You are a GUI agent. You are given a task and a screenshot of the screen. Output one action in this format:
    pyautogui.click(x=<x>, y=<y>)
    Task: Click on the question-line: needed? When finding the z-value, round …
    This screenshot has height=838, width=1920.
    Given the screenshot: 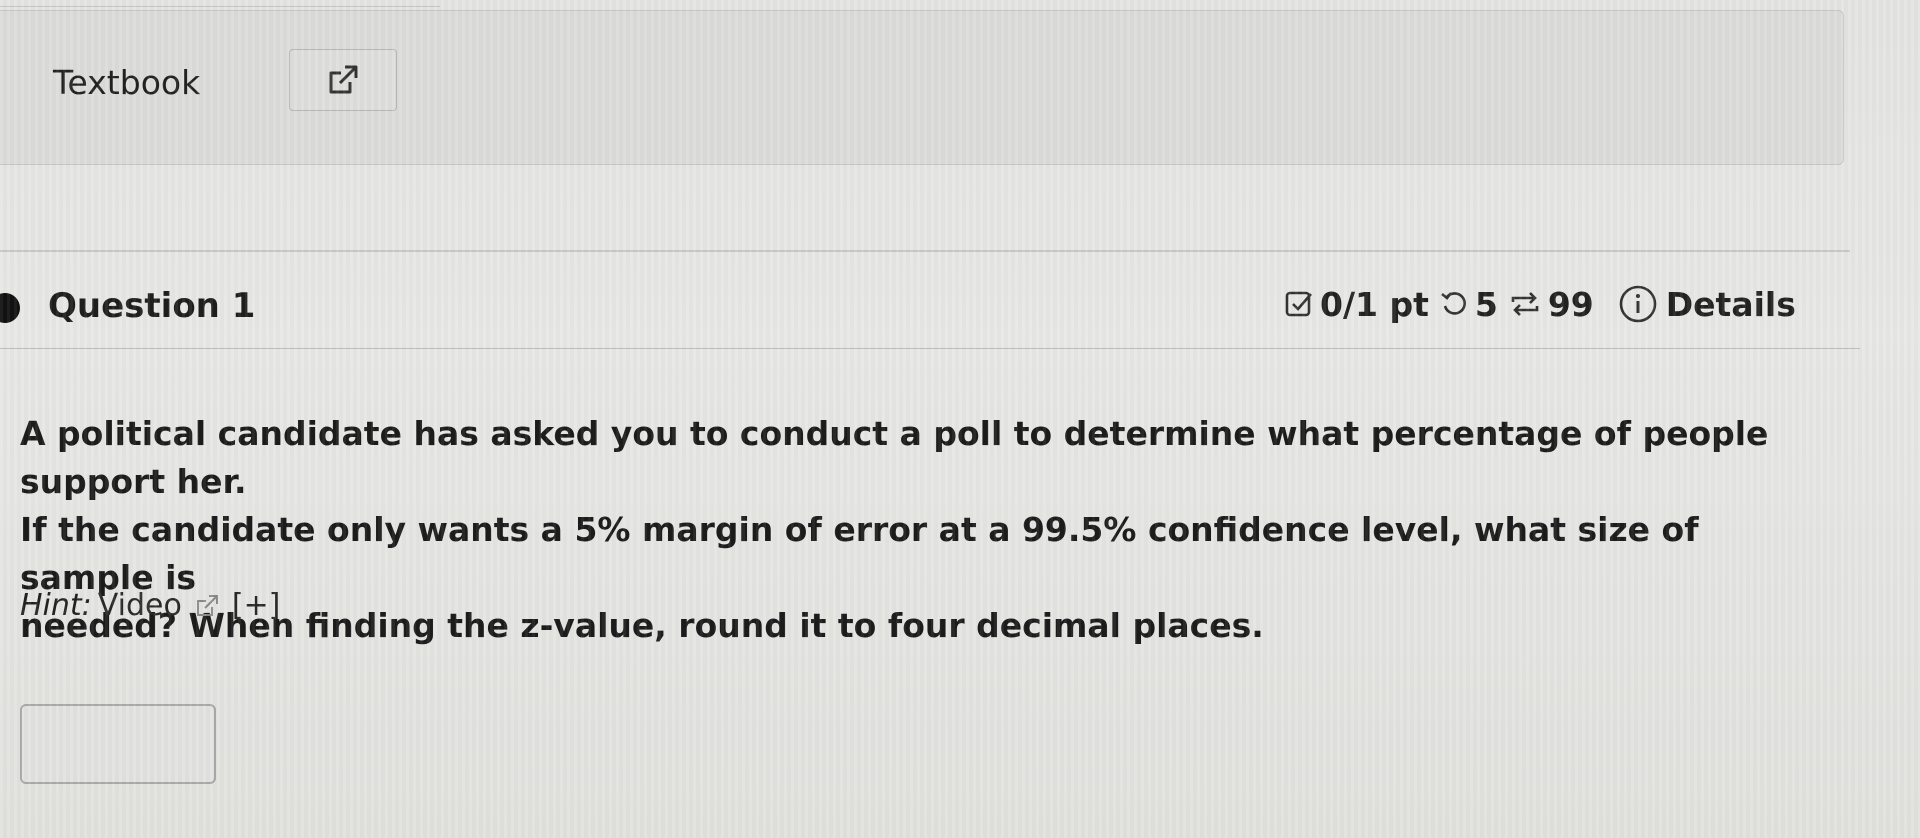 What is the action you would take?
    pyautogui.click(x=642, y=625)
    